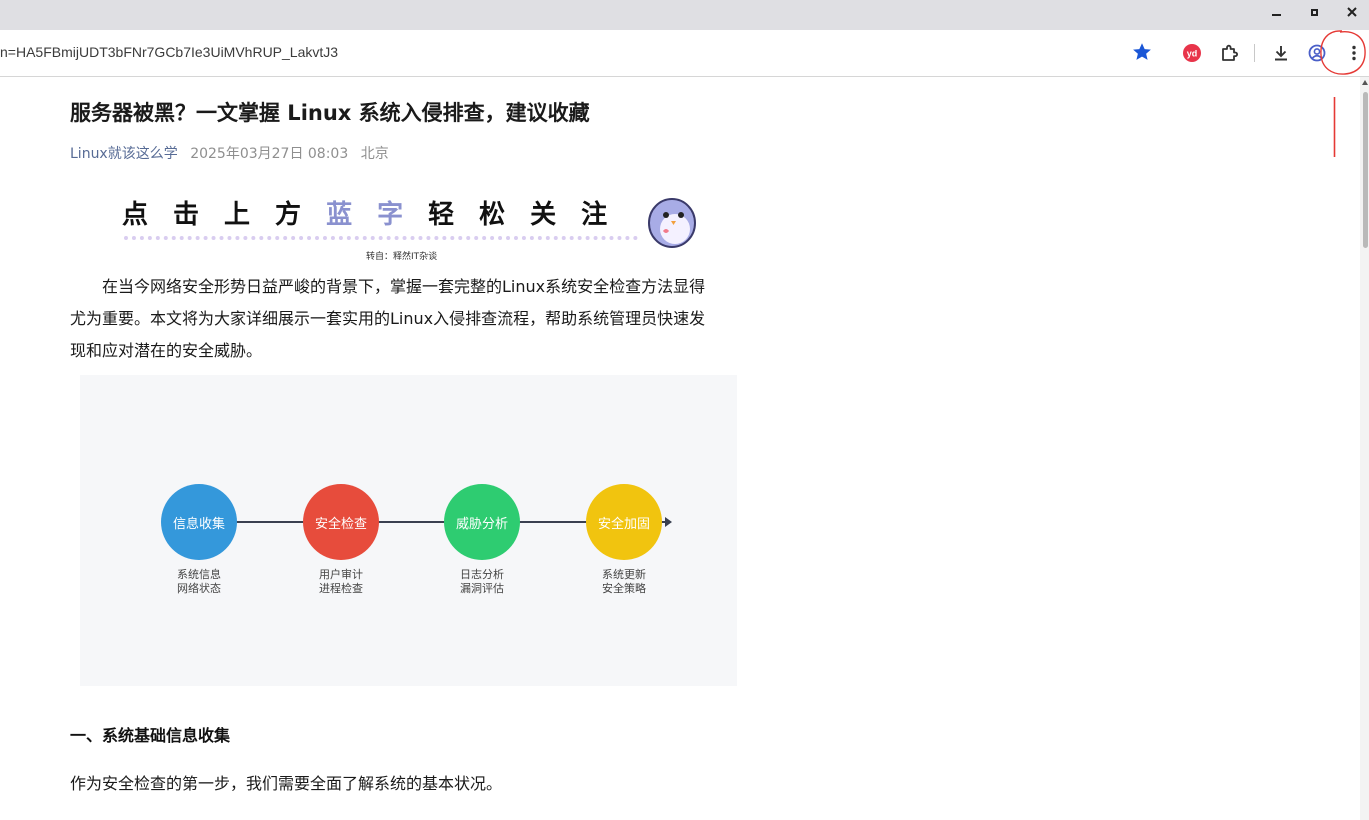 This screenshot has width=1369, height=820. I want to click on maximize-button, so click(1314, 12).